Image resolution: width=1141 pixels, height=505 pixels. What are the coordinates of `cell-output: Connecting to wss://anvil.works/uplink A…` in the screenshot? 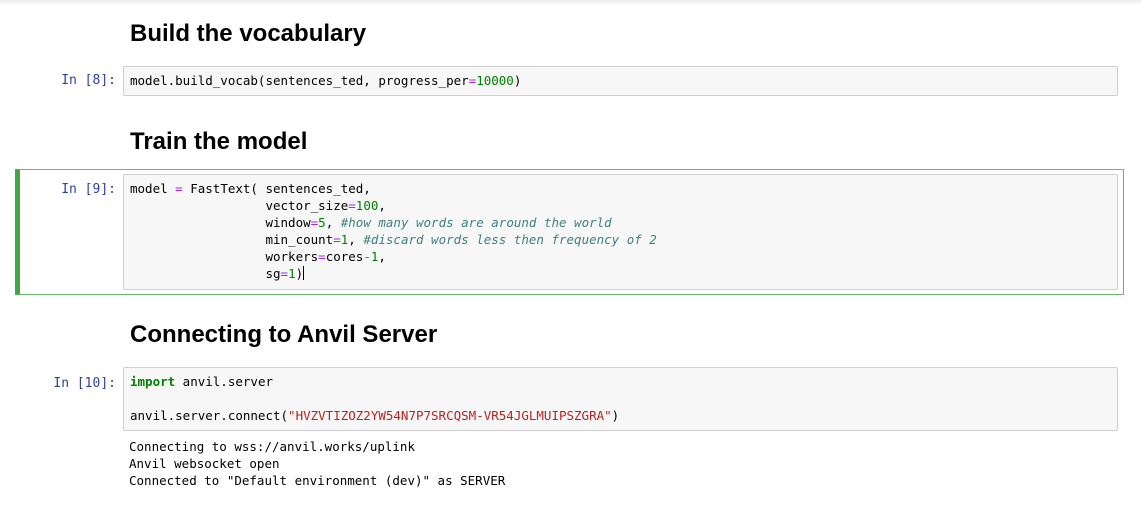 It's located at (317, 463).